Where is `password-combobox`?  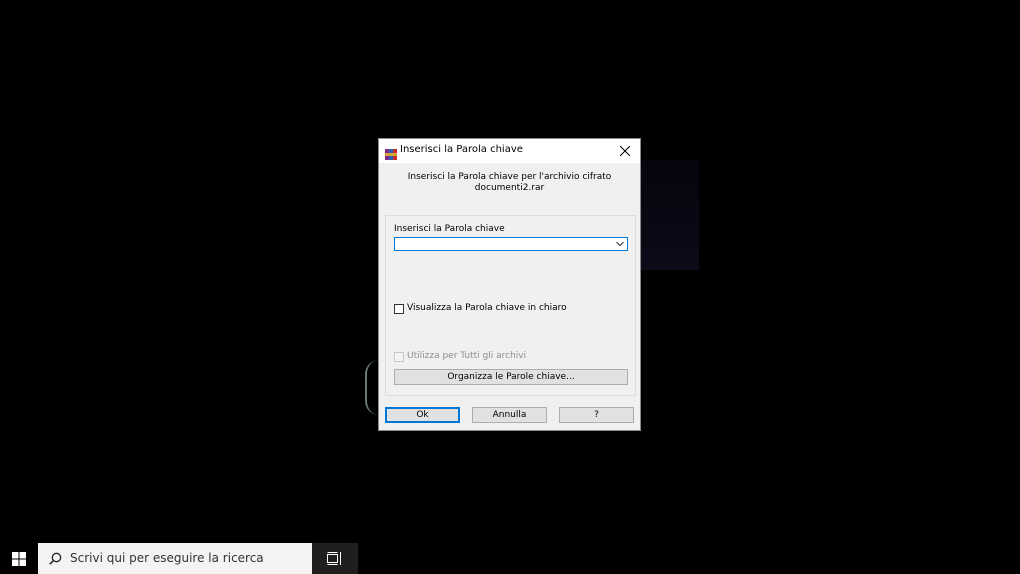 password-combobox is located at coordinates (511, 244).